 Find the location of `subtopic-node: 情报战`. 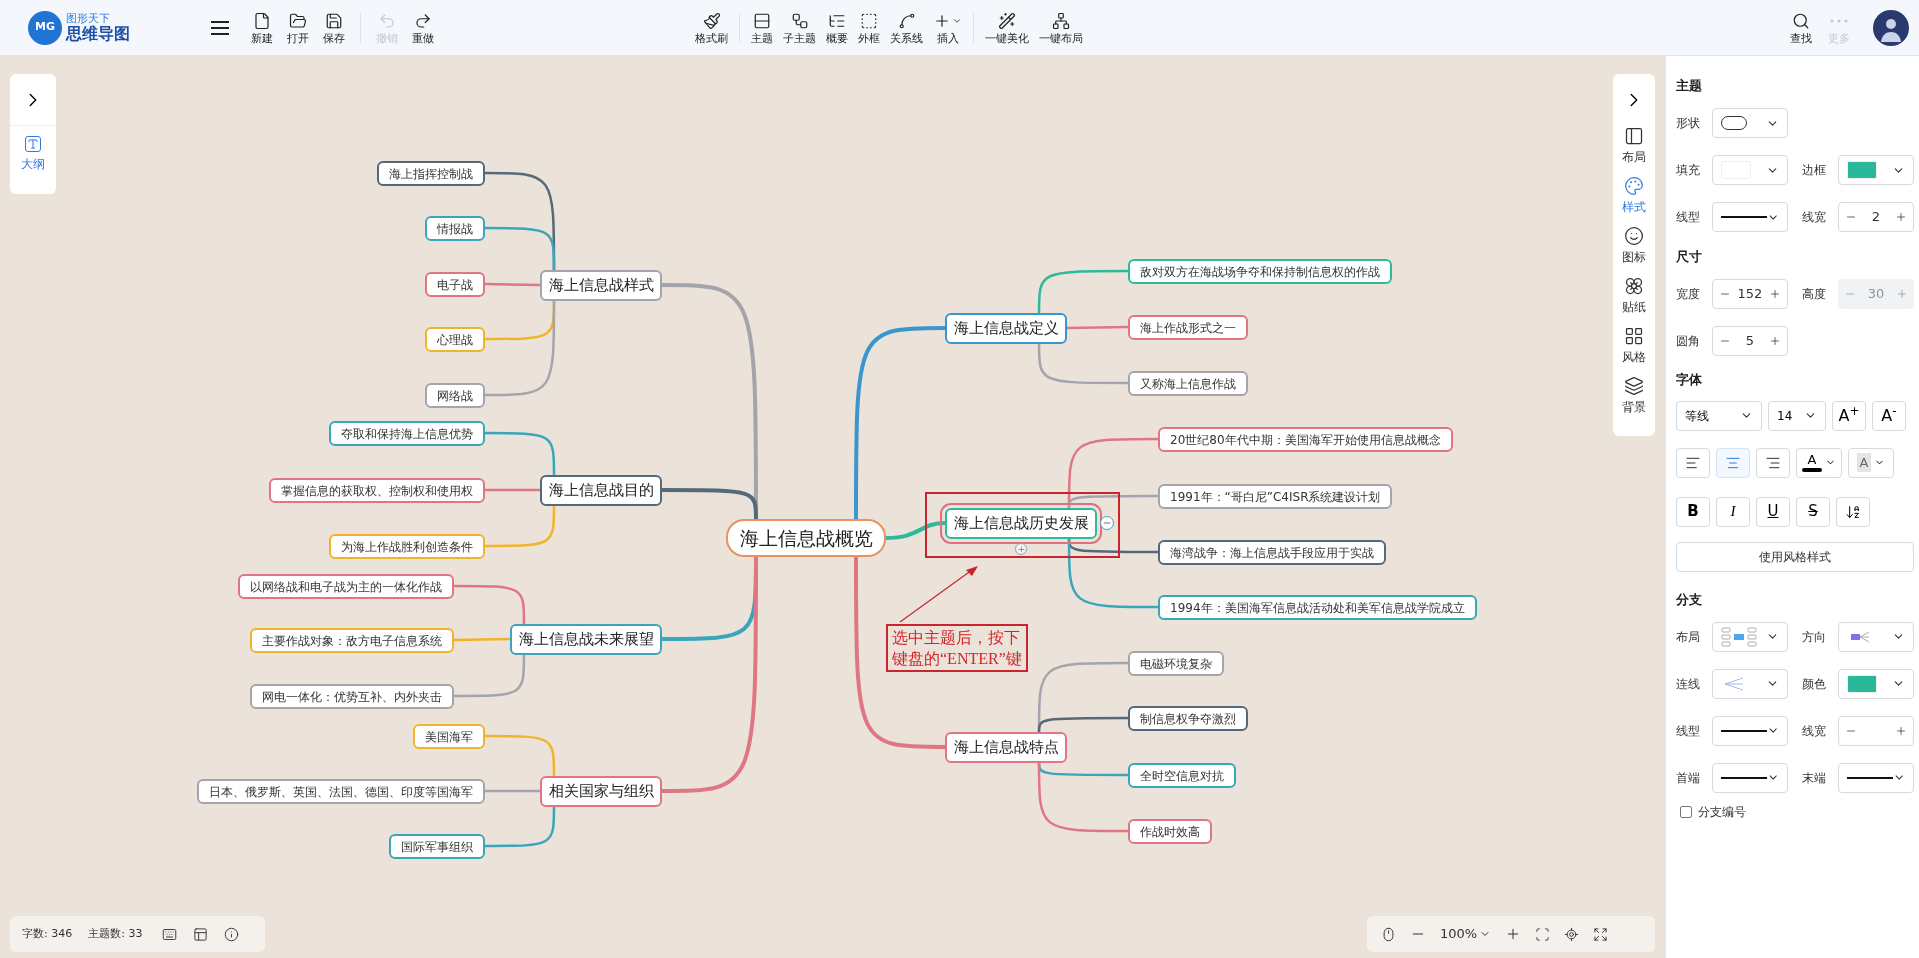

subtopic-node: 情报战 is located at coordinates (455, 228).